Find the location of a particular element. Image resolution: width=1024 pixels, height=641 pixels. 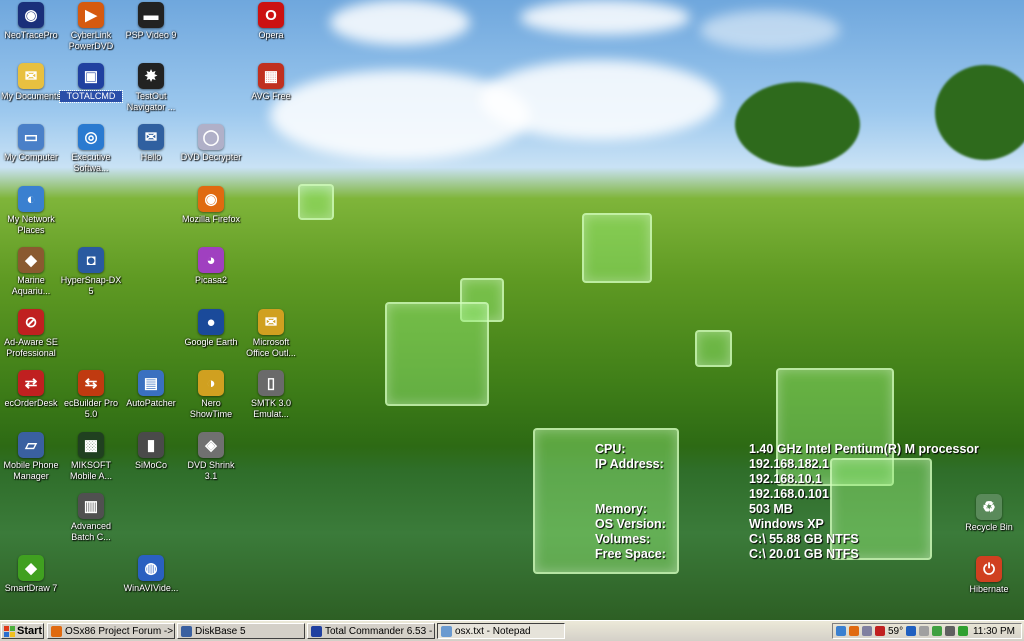

app-icon: ● is located at coordinates (211, 322).